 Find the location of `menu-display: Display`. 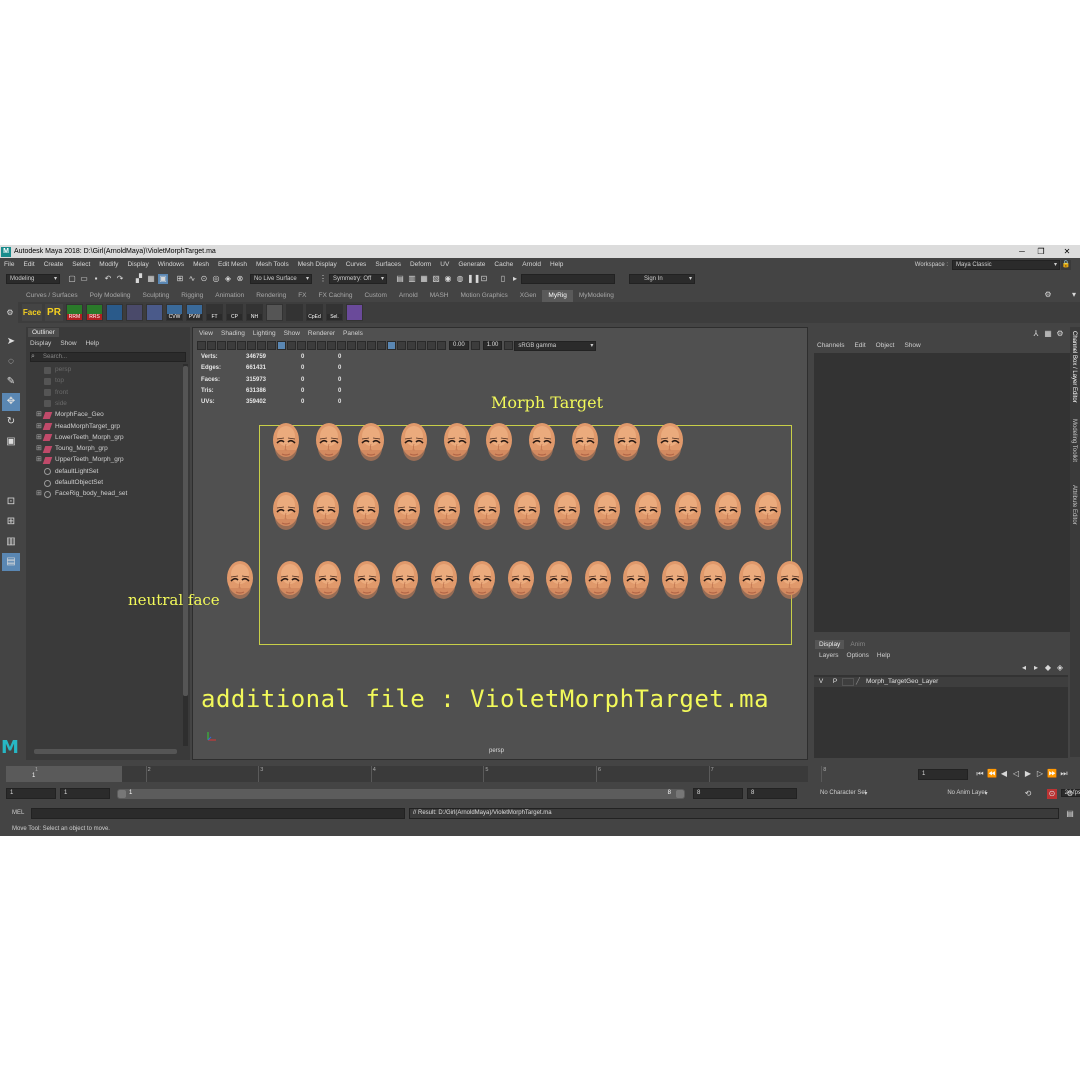

menu-display: Display is located at coordinates (138, 264).